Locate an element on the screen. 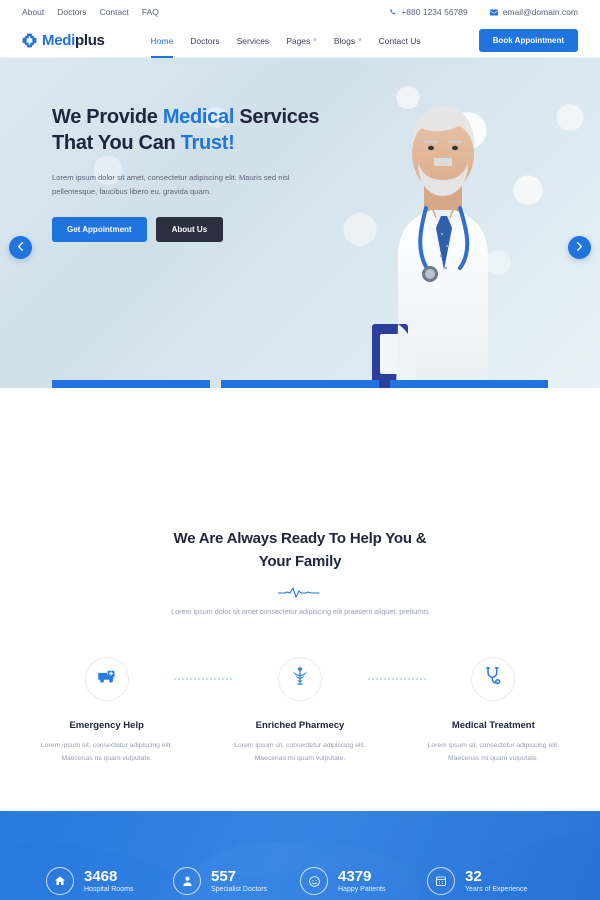 The height and width of the screenshot is (900, 600). stat-label: Years of Experience is located at coordinates (496, 890).